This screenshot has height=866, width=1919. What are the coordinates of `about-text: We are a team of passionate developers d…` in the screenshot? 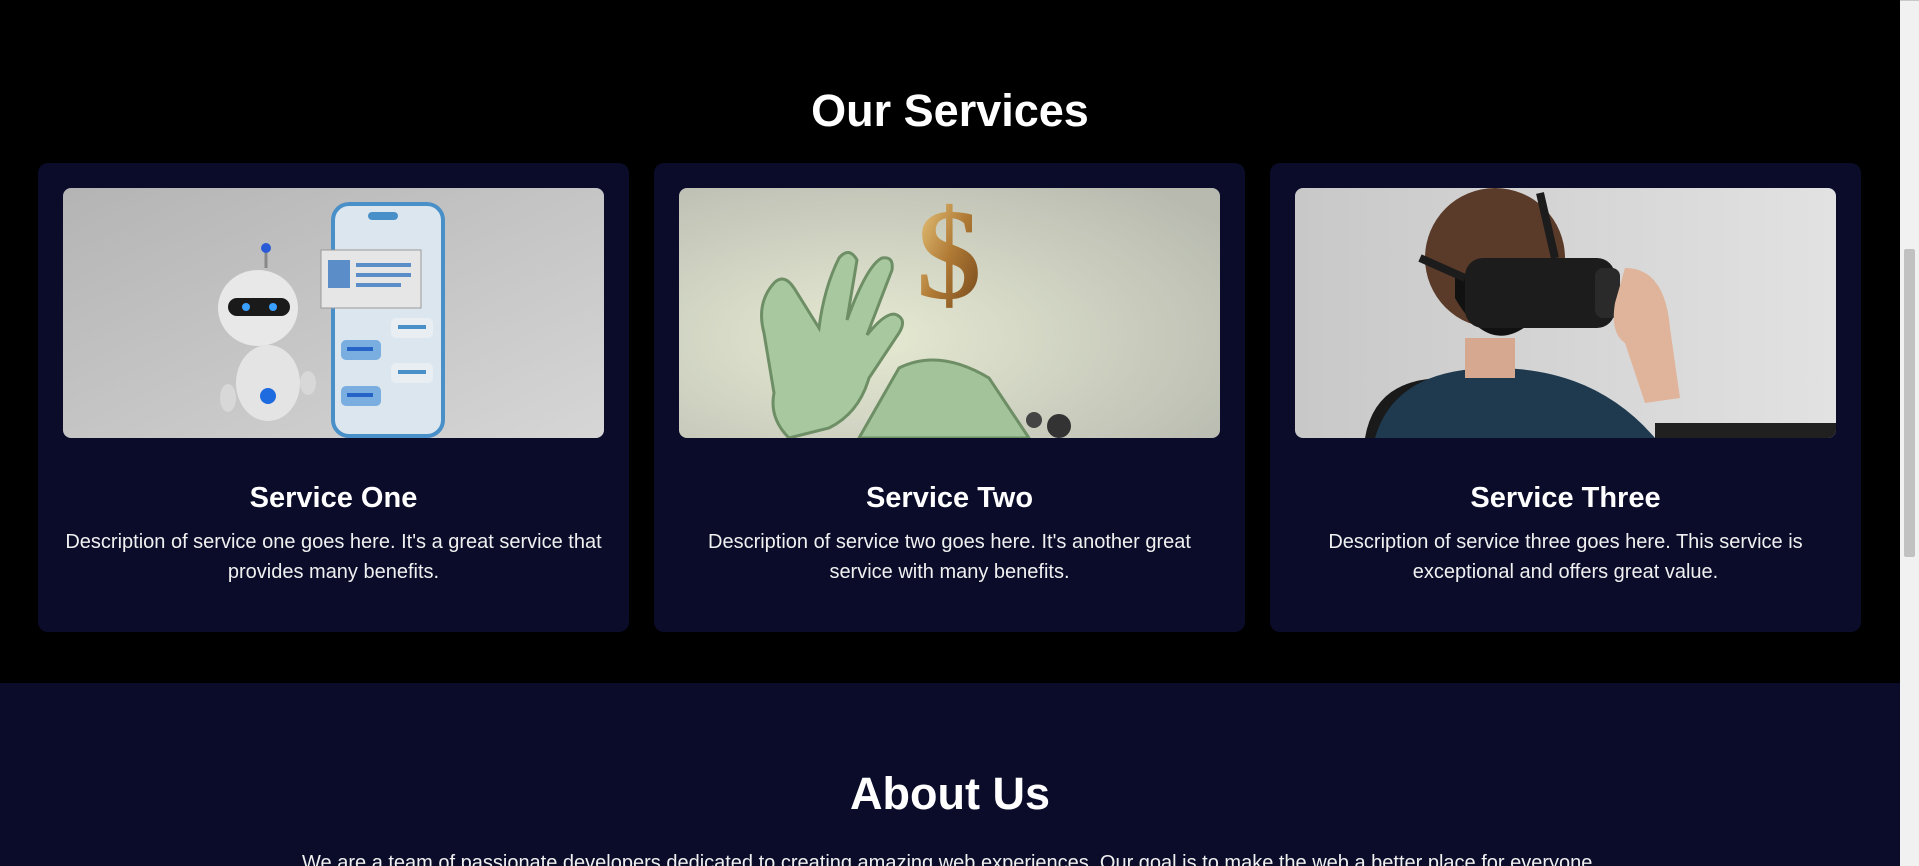 It's located at (950, 859).